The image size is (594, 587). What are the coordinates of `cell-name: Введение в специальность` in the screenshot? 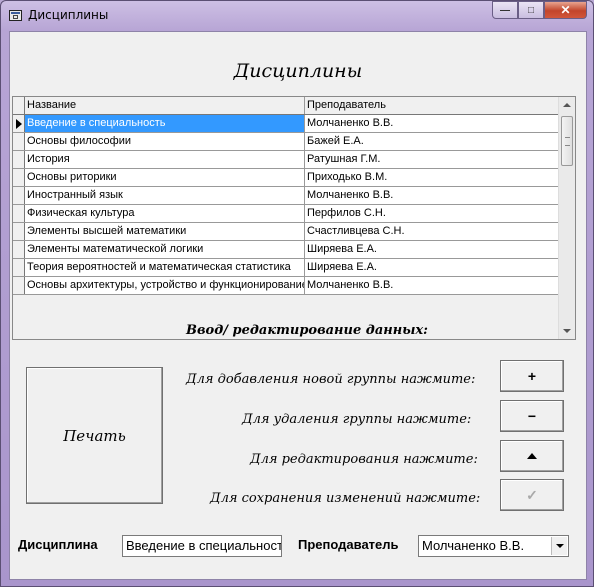 It's located at (165, 123).